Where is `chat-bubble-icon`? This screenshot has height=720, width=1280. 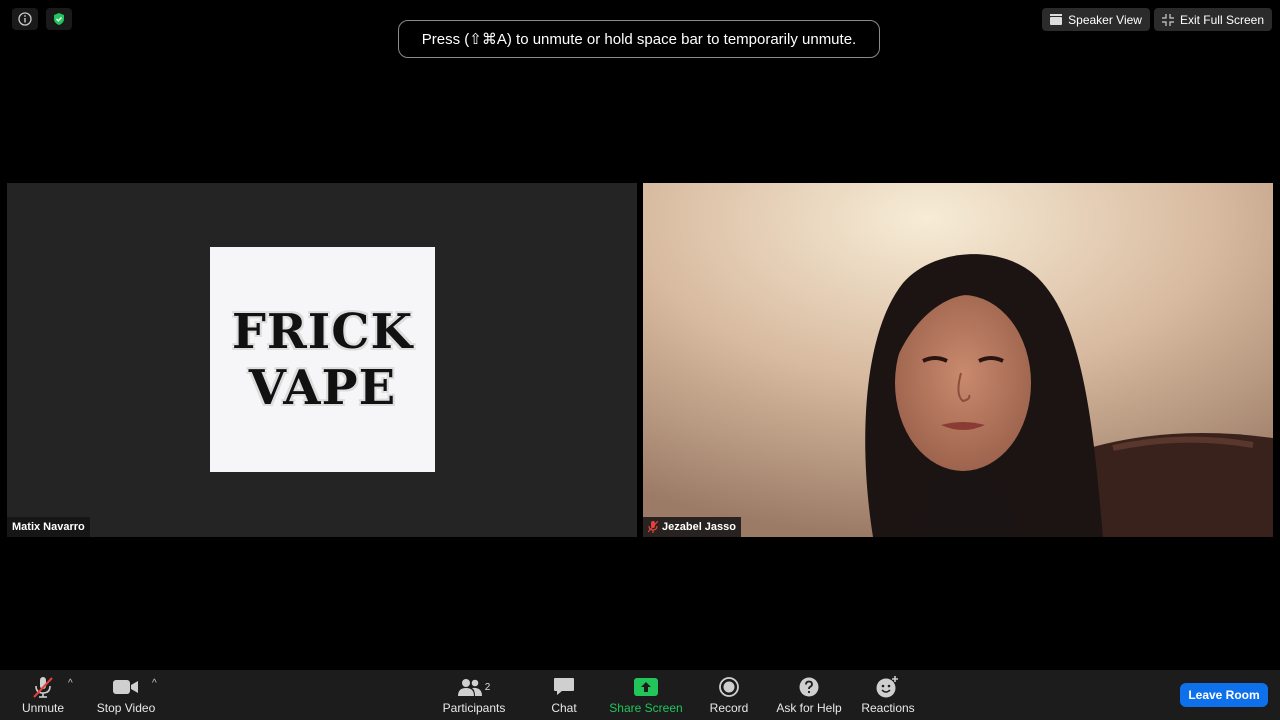 chat-bubble-icon is located at coordinates (564, 687).